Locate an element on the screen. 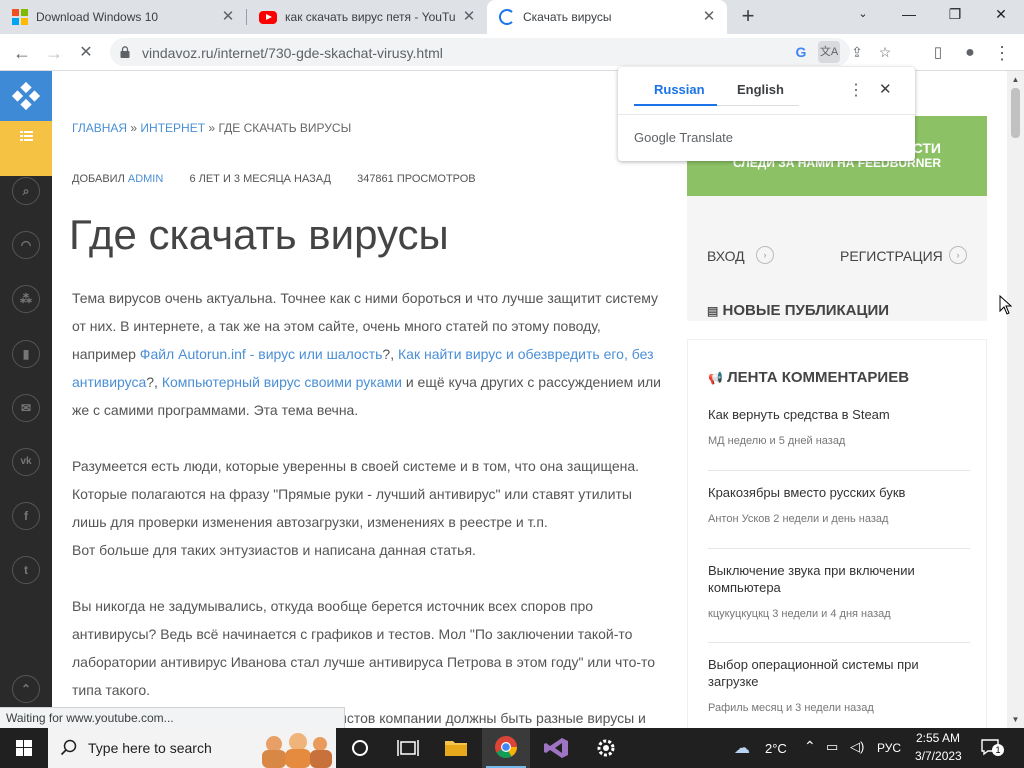 The width and height of the screenshot is (1024, 768). tab-active-skachat-virusy: Скачать вирусы ✕ is located at coordinates (607, 17).